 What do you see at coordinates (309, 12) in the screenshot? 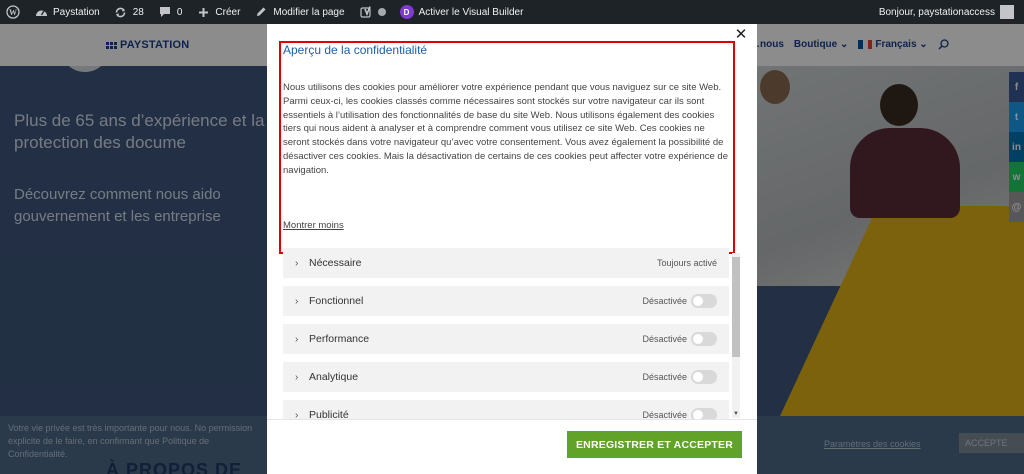
I see `edit-page-label: Modifier la page` at bounding box center [309, 12].